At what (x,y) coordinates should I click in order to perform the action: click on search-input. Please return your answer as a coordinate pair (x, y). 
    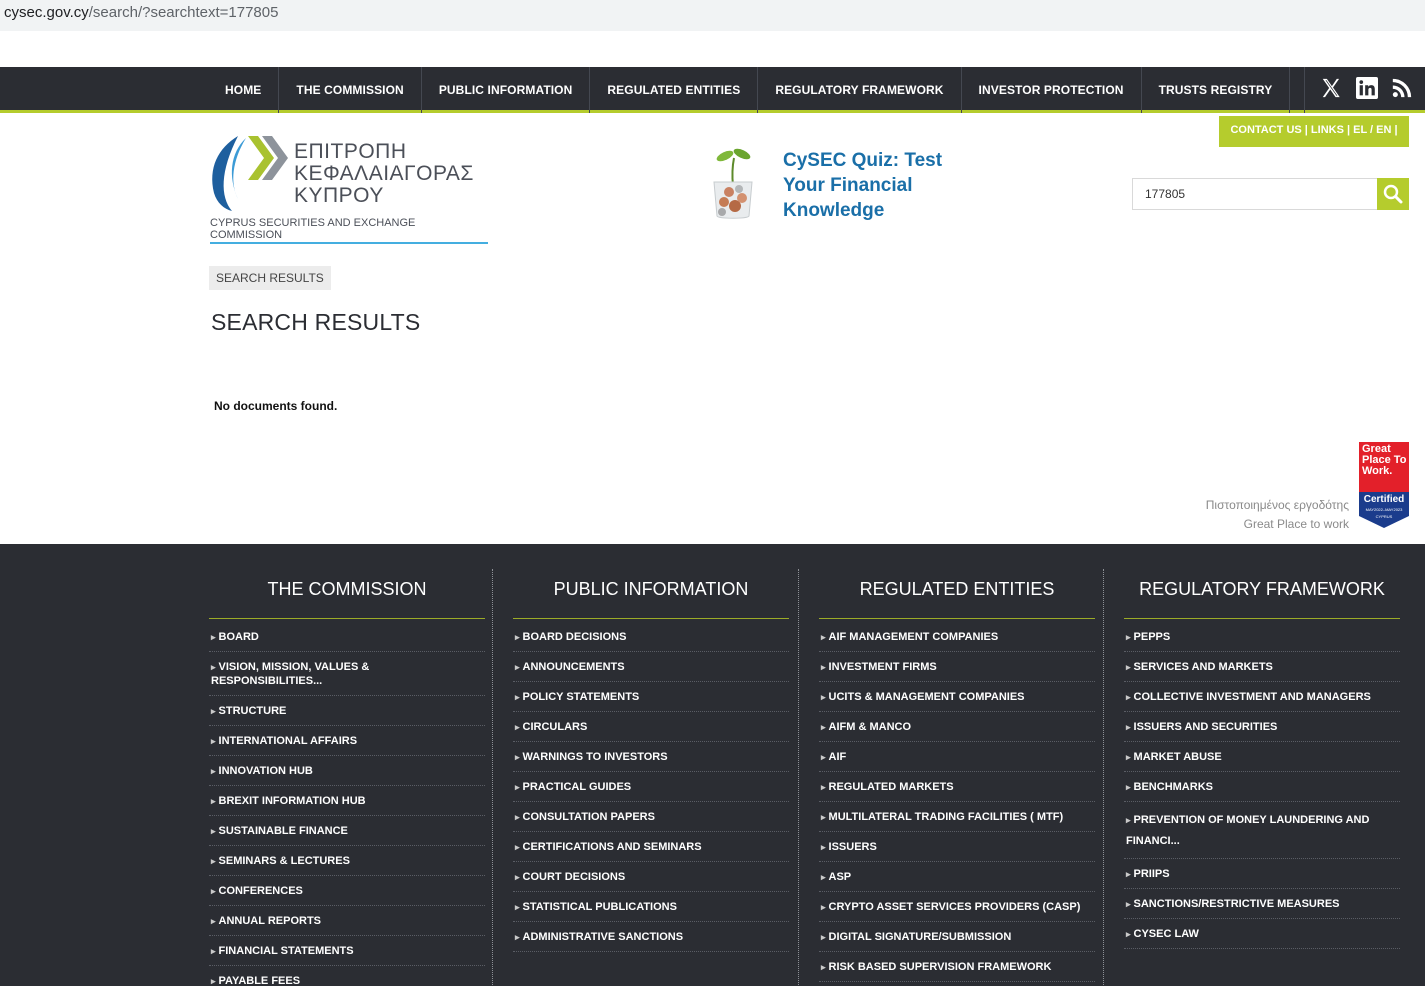
    Looking at the image, I should click on (1255, 194).